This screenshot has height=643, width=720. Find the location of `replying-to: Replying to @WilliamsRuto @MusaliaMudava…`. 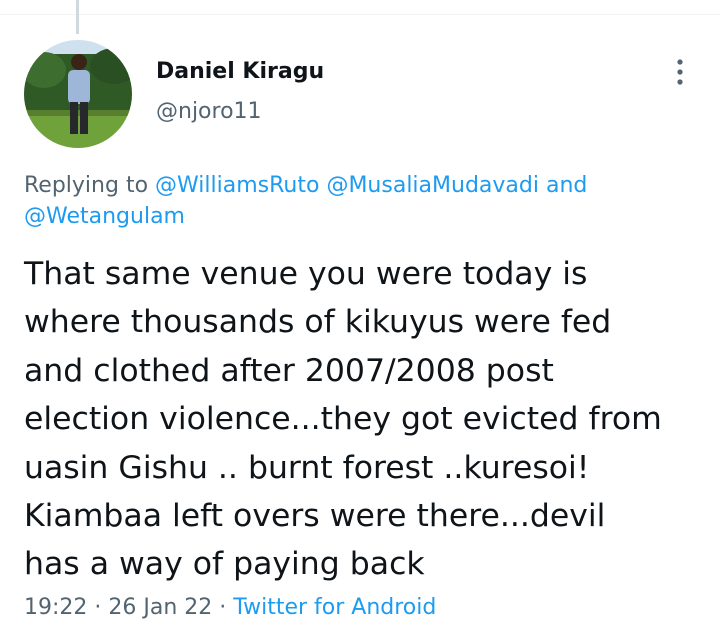

replying-to: Replying to @WilliamsRuto @MusaliaMudava… is located at coordinates (344, 201).